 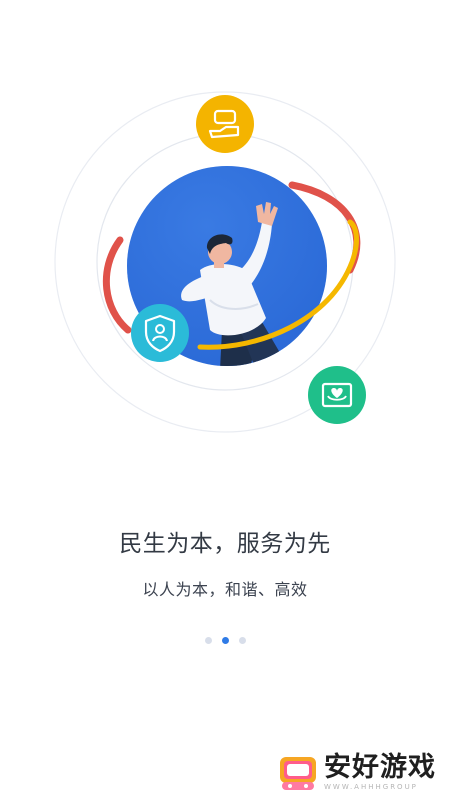 What do you see at coordinates (225, 544) in the screenshot?
I see `headline: 民生为本，服务为先` at bounding box center [225, 544].